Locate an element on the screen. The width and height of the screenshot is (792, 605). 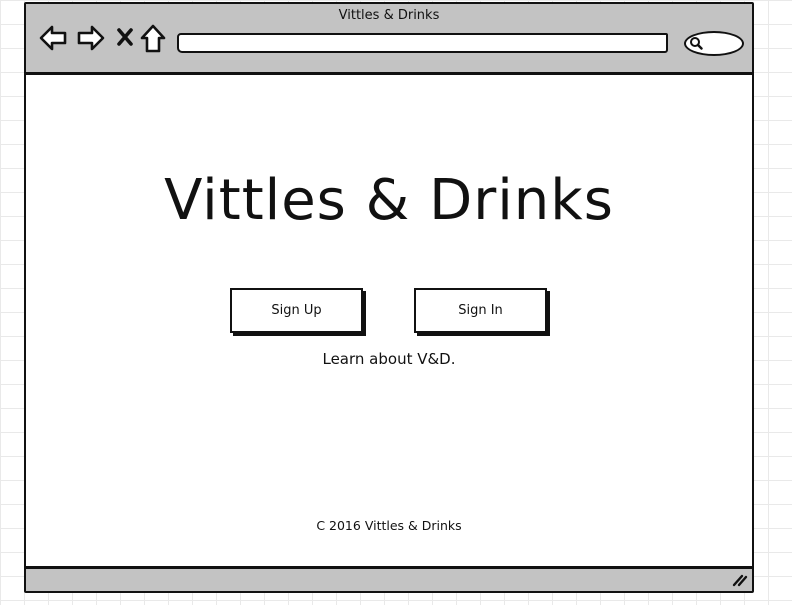
title-bar: Vittles & Drinks is located at coordinates (389, 39).